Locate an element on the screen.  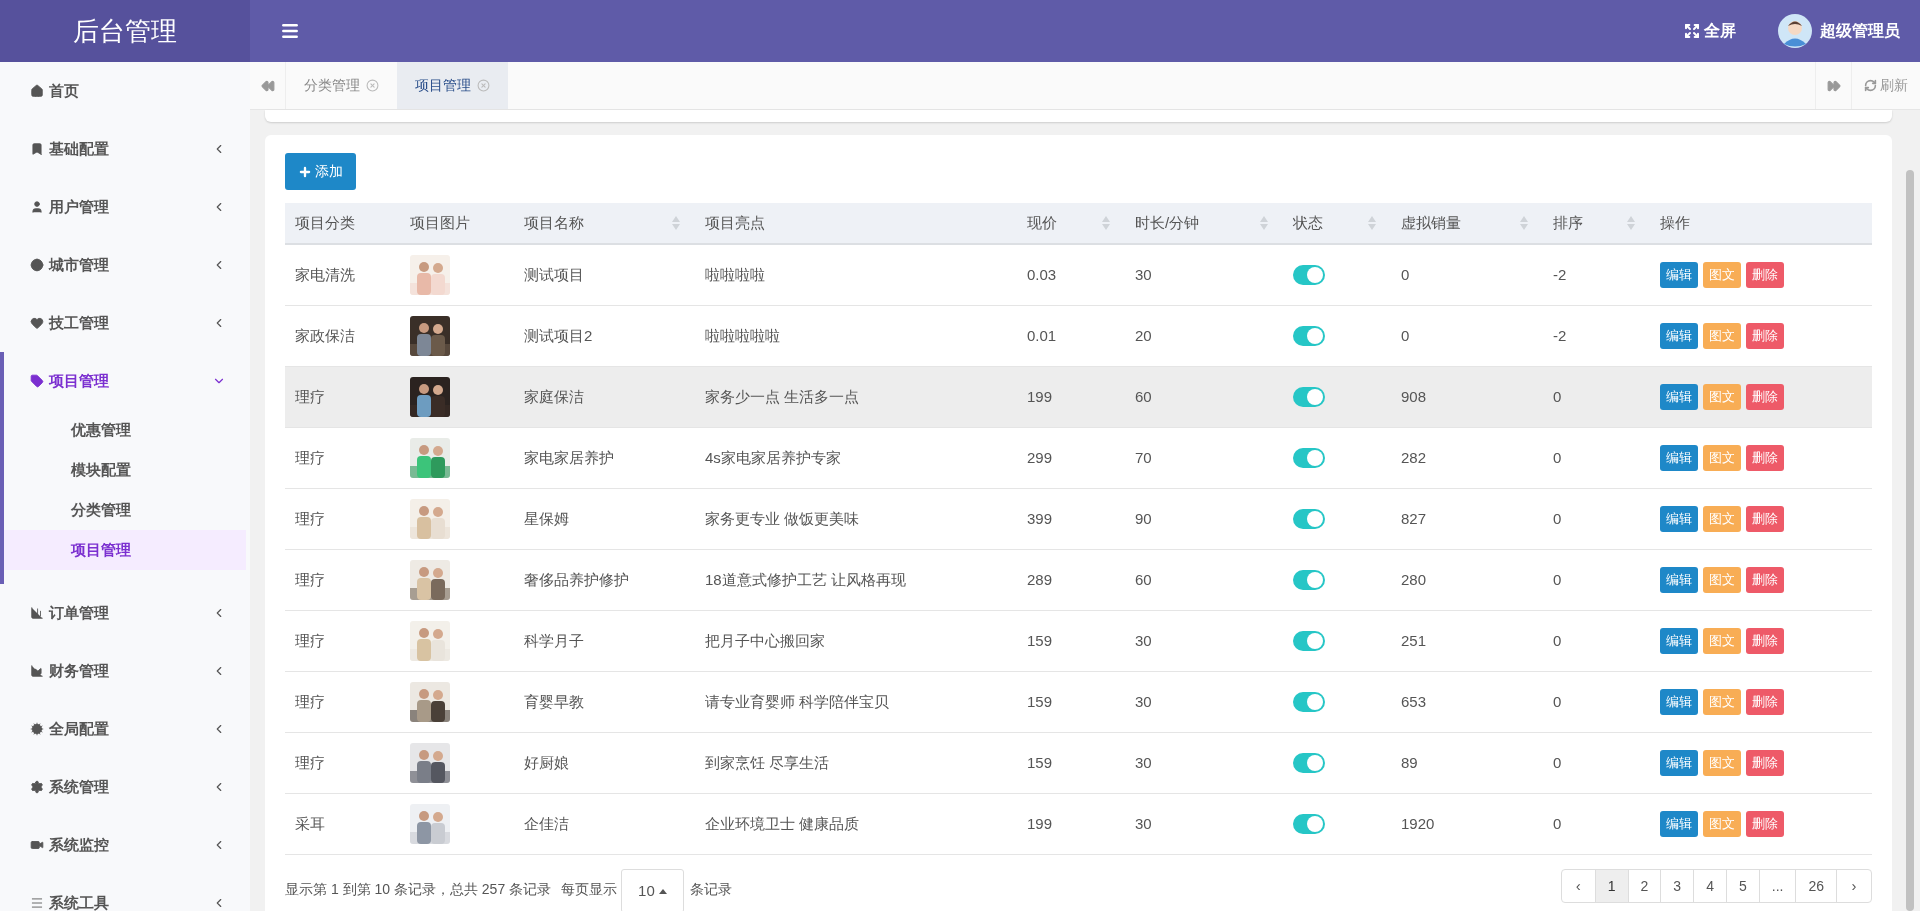
sidebar-item: 全局配置 is located at coordinates (125, 729).